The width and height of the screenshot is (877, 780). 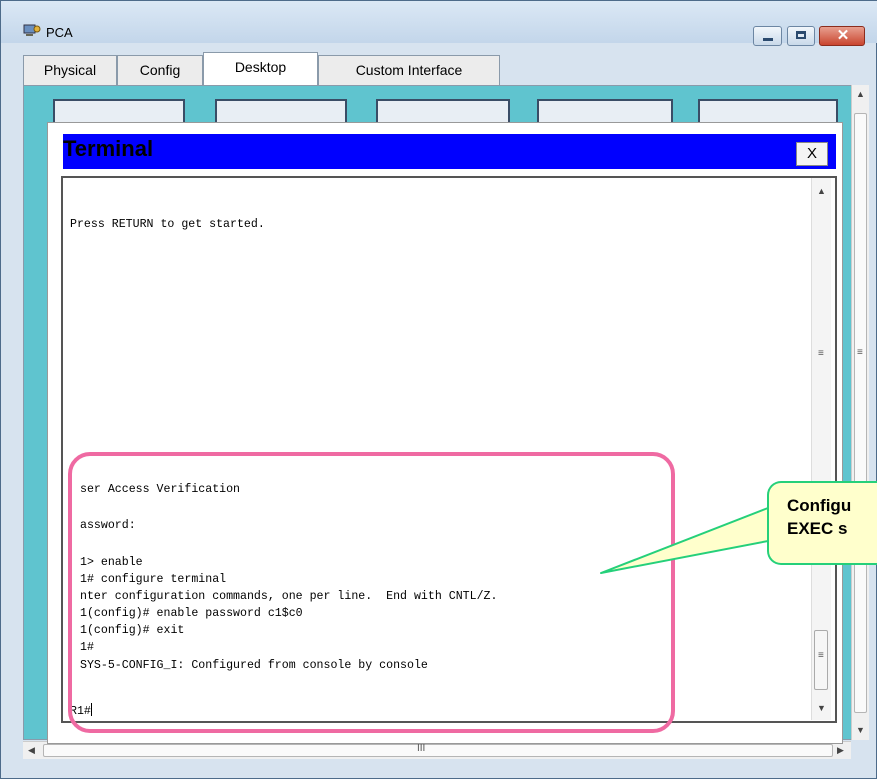 What do you see at coordinates (409, 70) in the screenshot?
I see `tab-custom-interface: Custom Interface` at bounding box center [409, 70].